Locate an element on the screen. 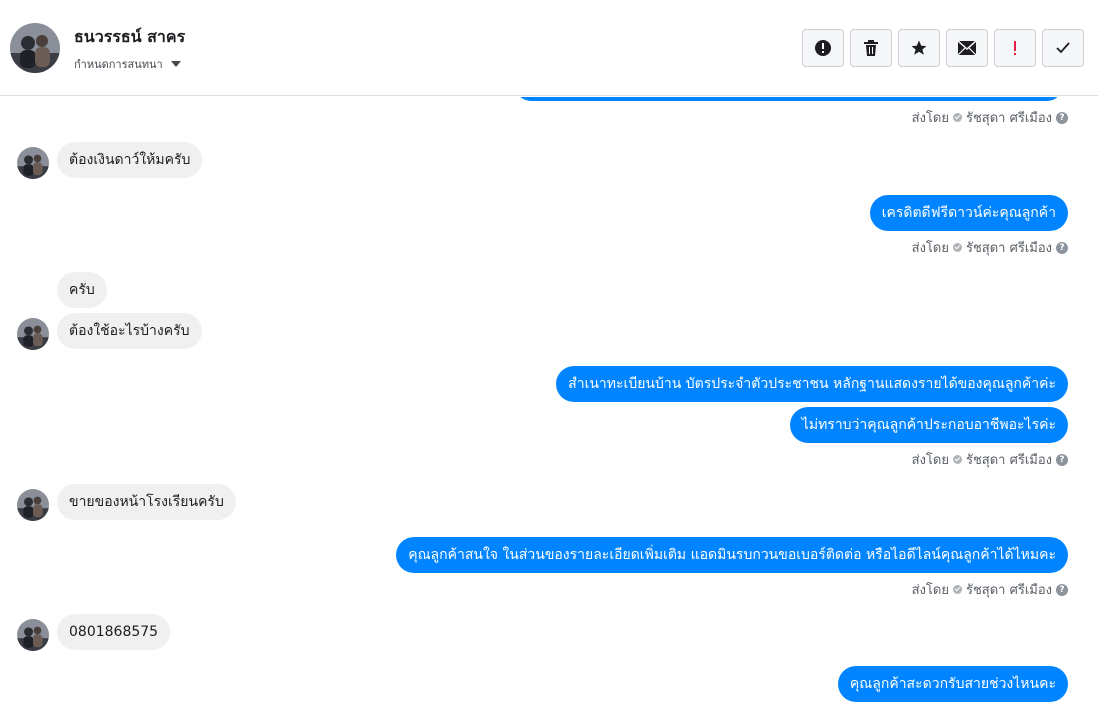 The width and height of the screenshot is (1098, 709). envelope-icon is located at coordinates (967, 48).